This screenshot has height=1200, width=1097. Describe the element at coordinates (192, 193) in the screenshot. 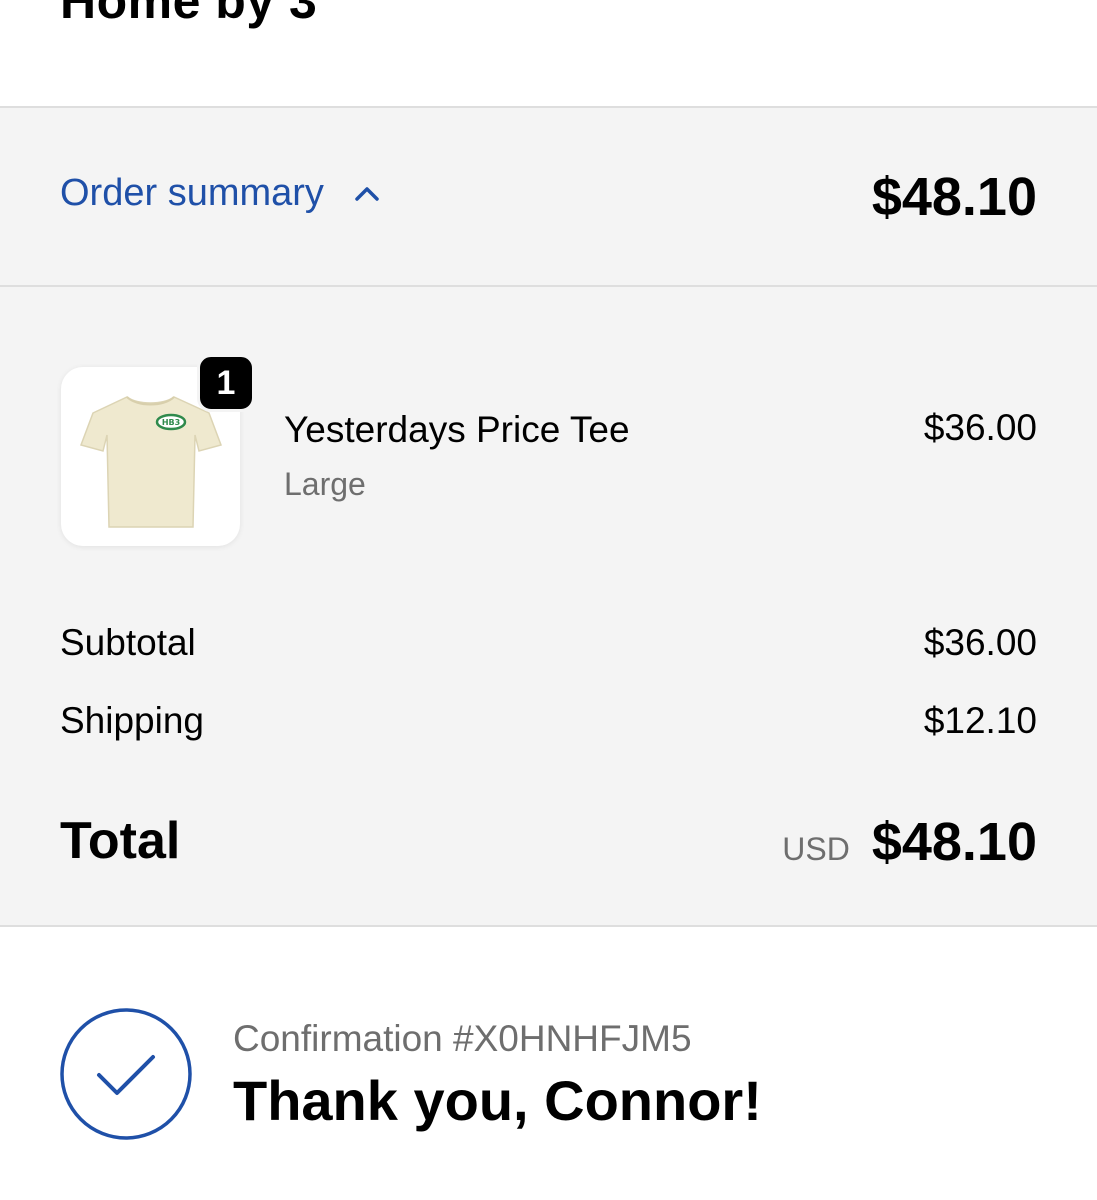

I see `order-summary-label: Order summary` at that location.